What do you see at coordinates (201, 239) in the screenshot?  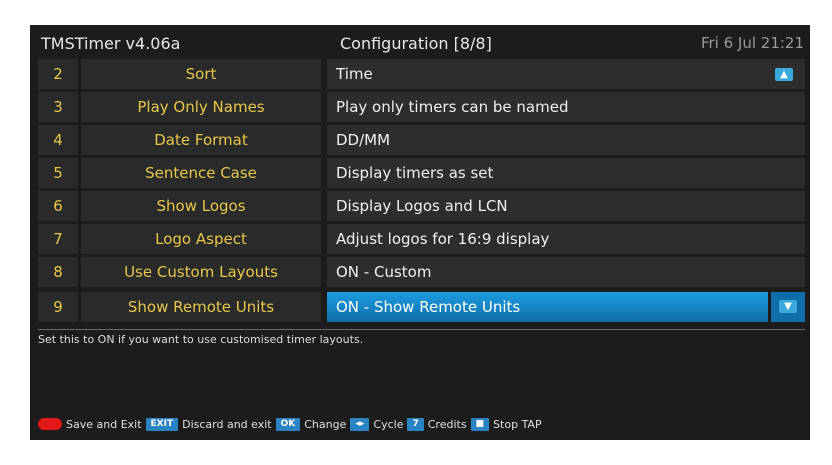 I see `setting-name: Logo Aspect` at bounding box center [201, 239].